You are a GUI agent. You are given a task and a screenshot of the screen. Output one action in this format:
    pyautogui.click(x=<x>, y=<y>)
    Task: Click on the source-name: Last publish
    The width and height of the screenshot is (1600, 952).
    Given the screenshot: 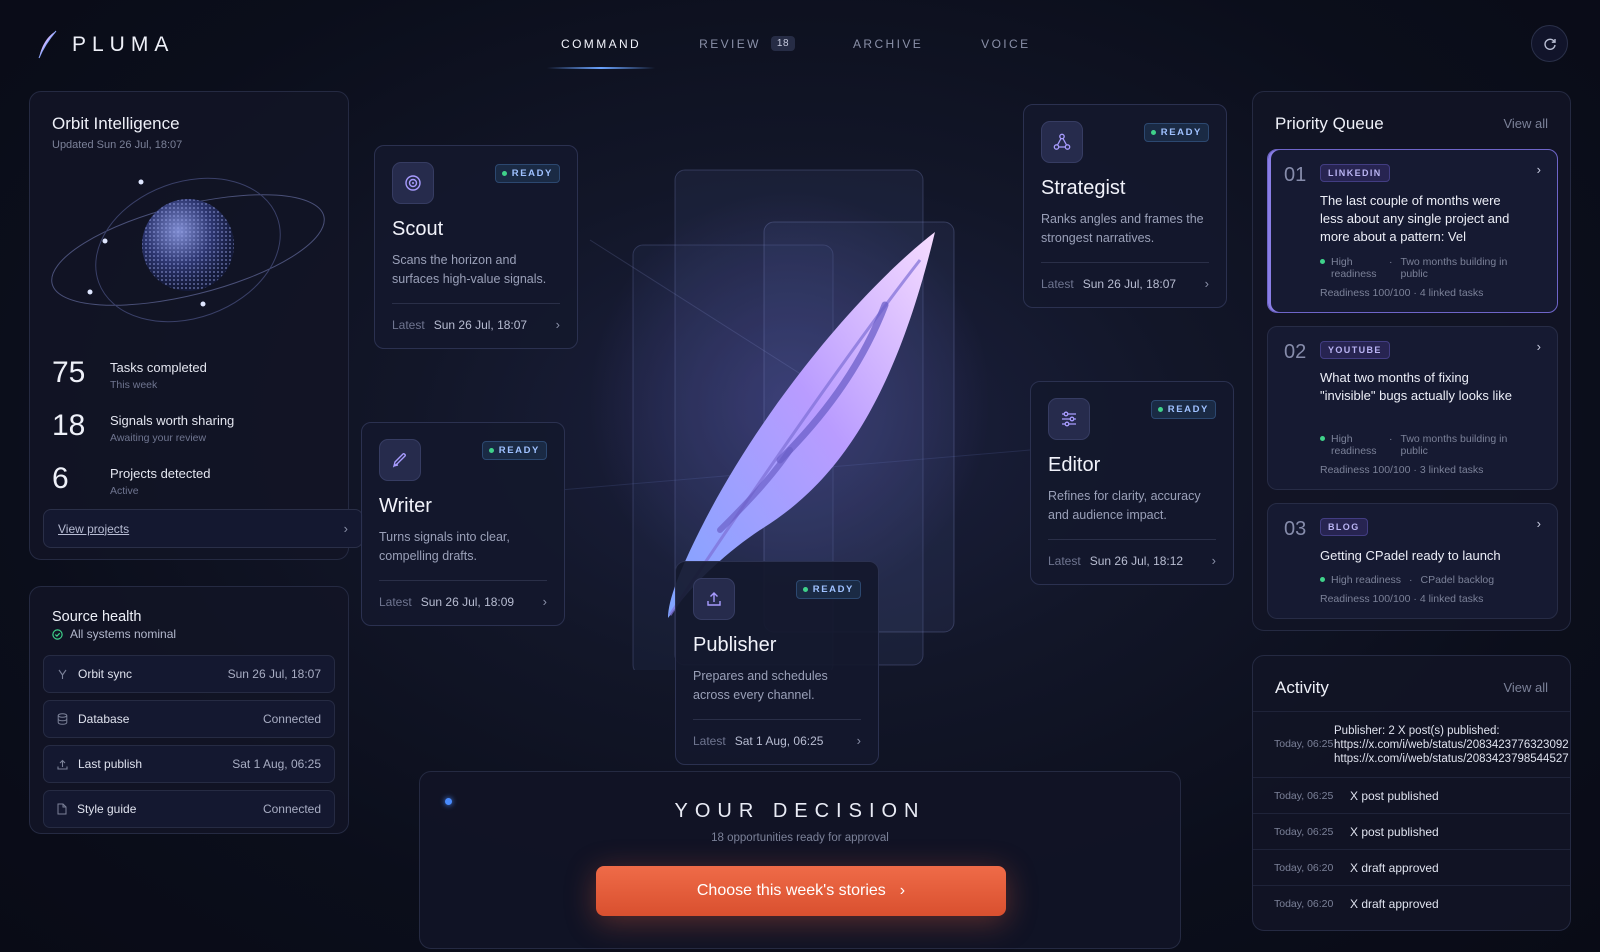 What is the action you would take?
    pyautogui.click(x=110, y=764)
    